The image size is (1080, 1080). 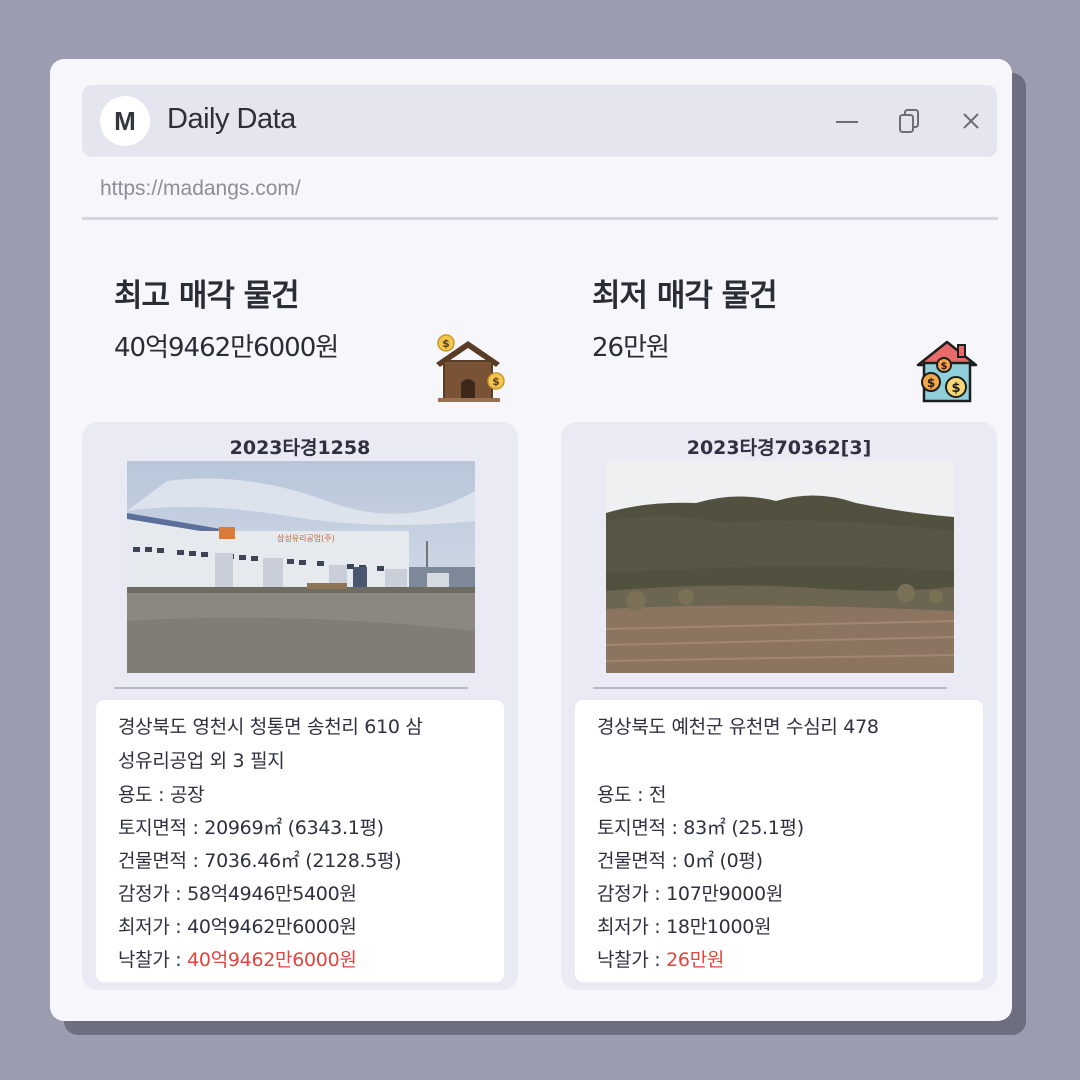 What do you see at coordinates (207, 296) in the screenshot?
I see `highest-heading: 최고 매각 물건` at bounding box center [207, 296].